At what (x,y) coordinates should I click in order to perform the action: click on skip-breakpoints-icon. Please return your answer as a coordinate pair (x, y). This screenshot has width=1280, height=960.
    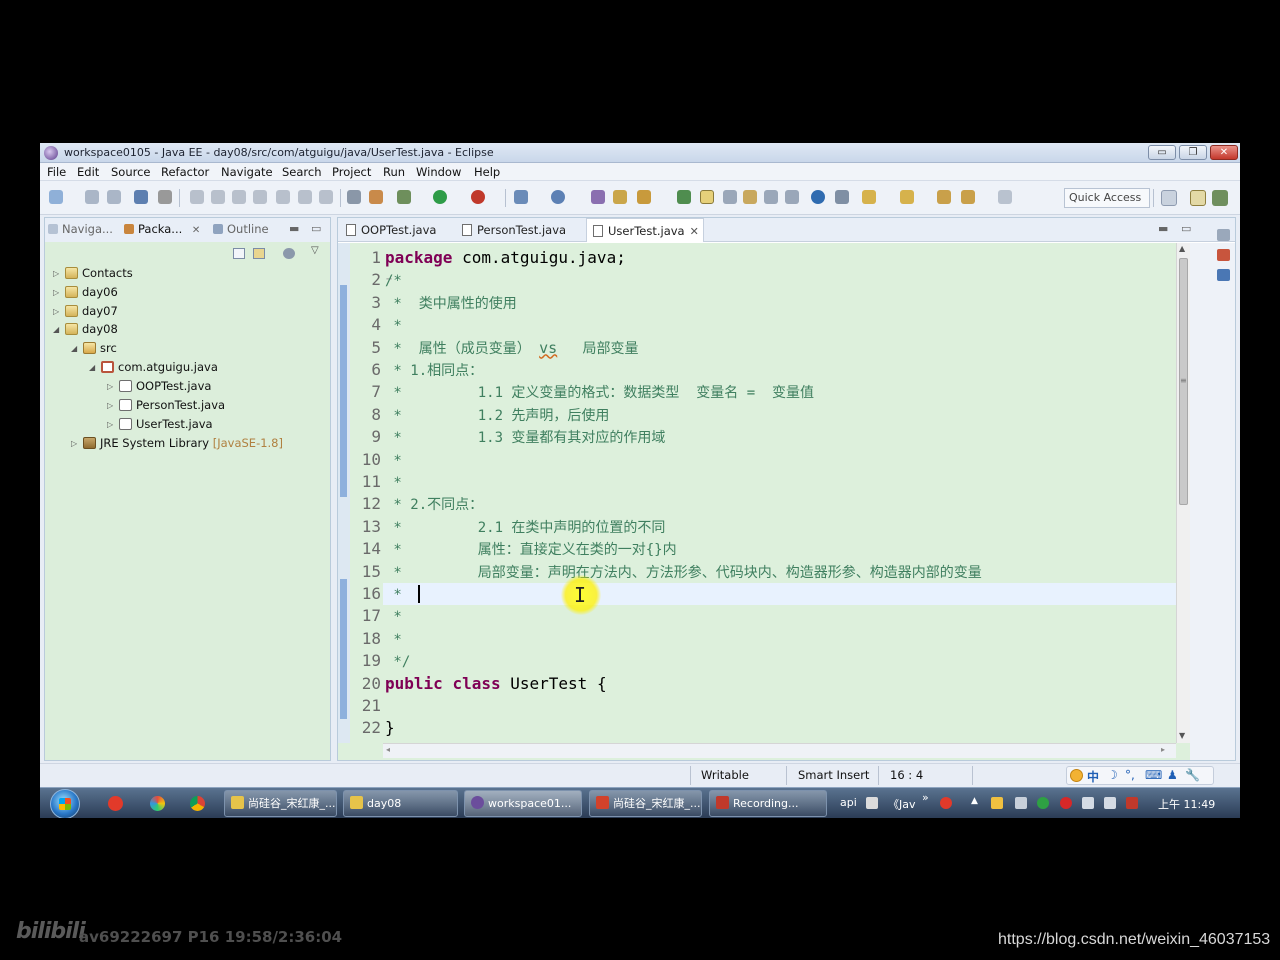
    Looking at the image, I should click on (165, 197).